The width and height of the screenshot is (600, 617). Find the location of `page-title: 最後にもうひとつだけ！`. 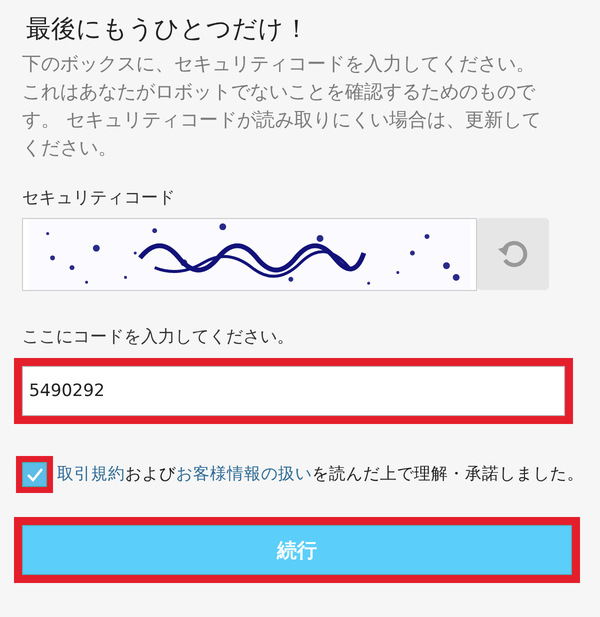

page-title: 最後にもうひとつだけ！ is located at coordinates (168, 29).